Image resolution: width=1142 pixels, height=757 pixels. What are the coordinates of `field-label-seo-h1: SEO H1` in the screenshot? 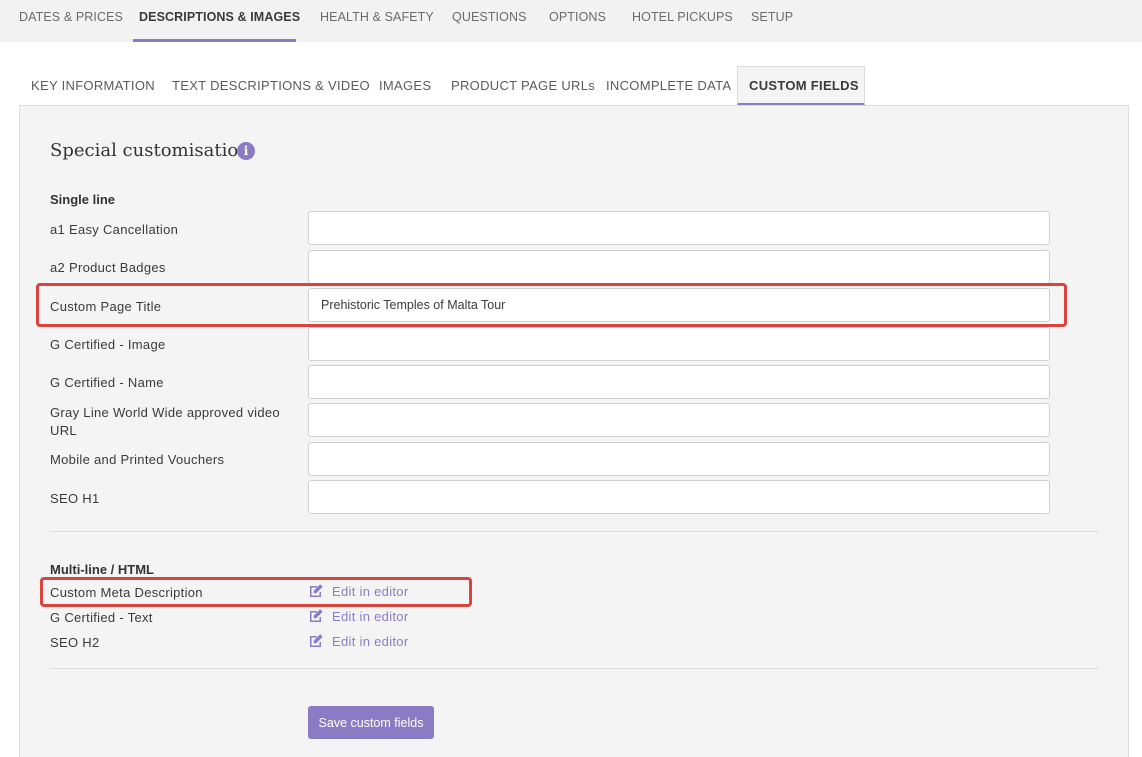 It's located at (75, 498).